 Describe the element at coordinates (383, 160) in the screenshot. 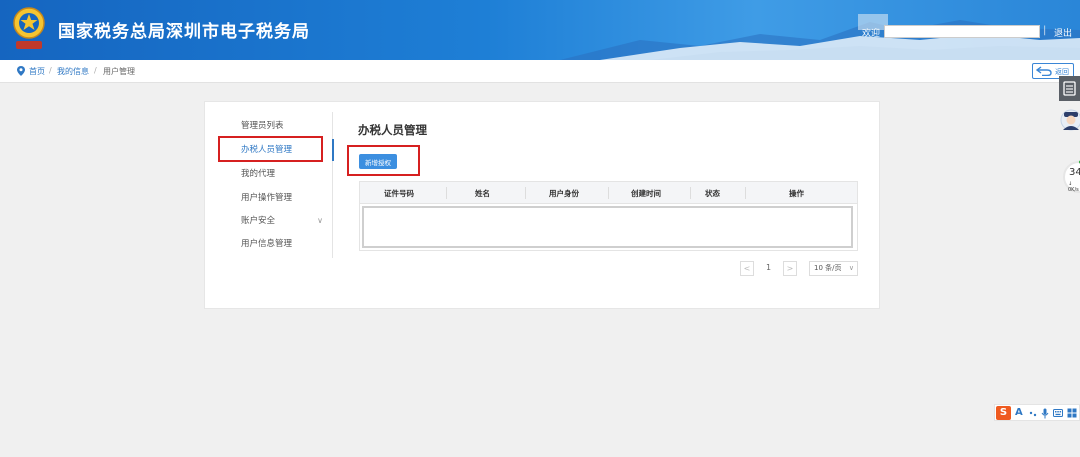

I see `highlight-box-add-button` at that location.